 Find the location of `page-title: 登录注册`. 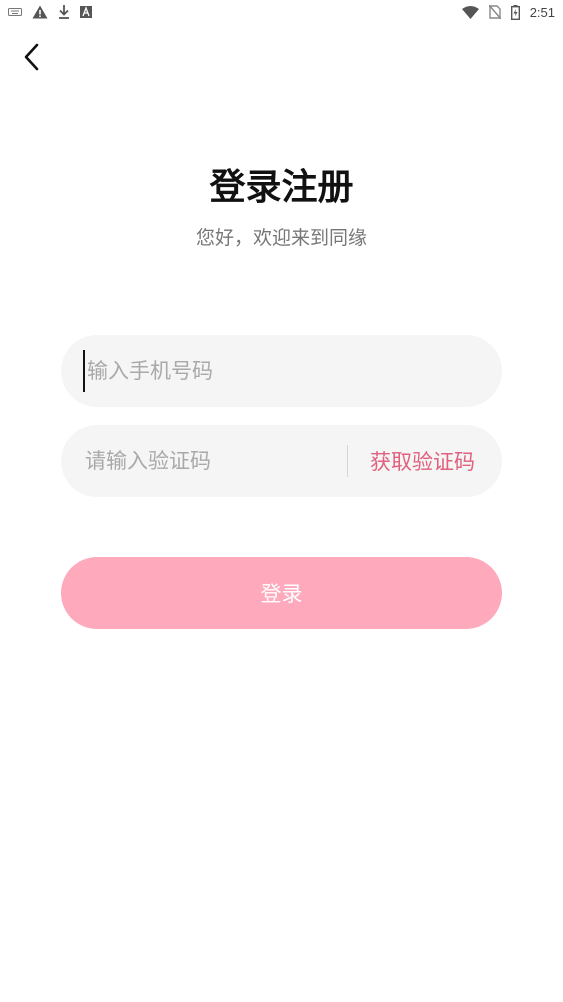

page-title: 登录注册 is located at coordinates (281, 187).